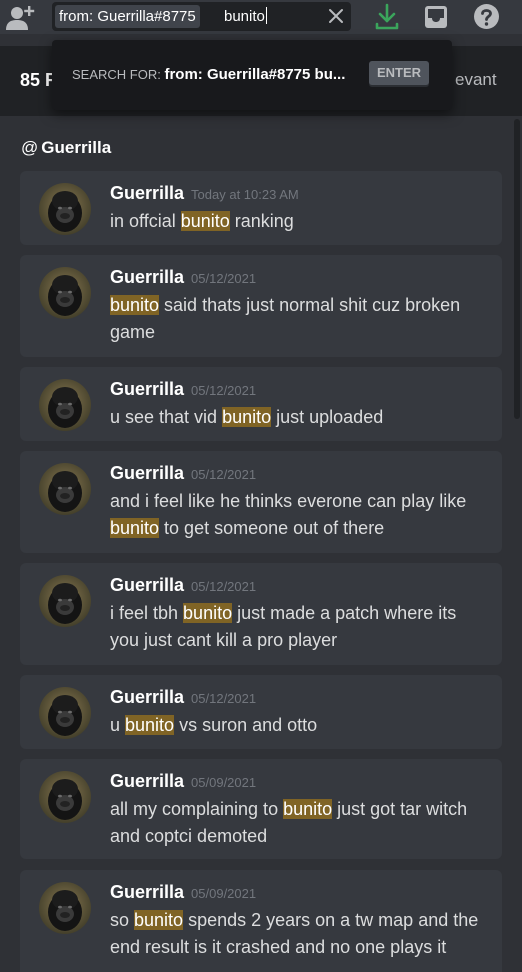  Describe the element at coordinates (116, 74) in the screenshot. I see `search-for-label: SEARCH FOR:` at that location.